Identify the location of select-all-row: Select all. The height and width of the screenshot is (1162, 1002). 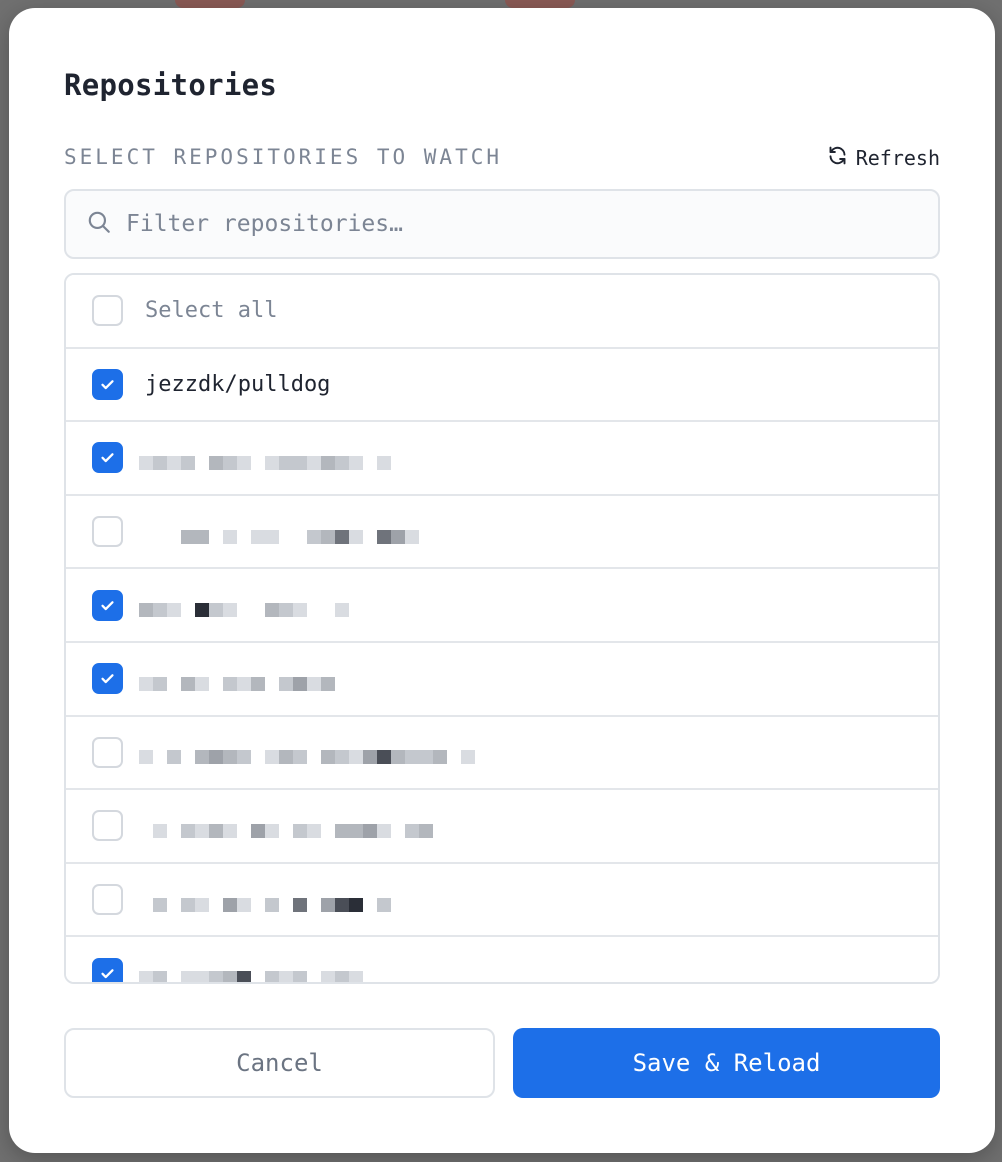
(502, 312).